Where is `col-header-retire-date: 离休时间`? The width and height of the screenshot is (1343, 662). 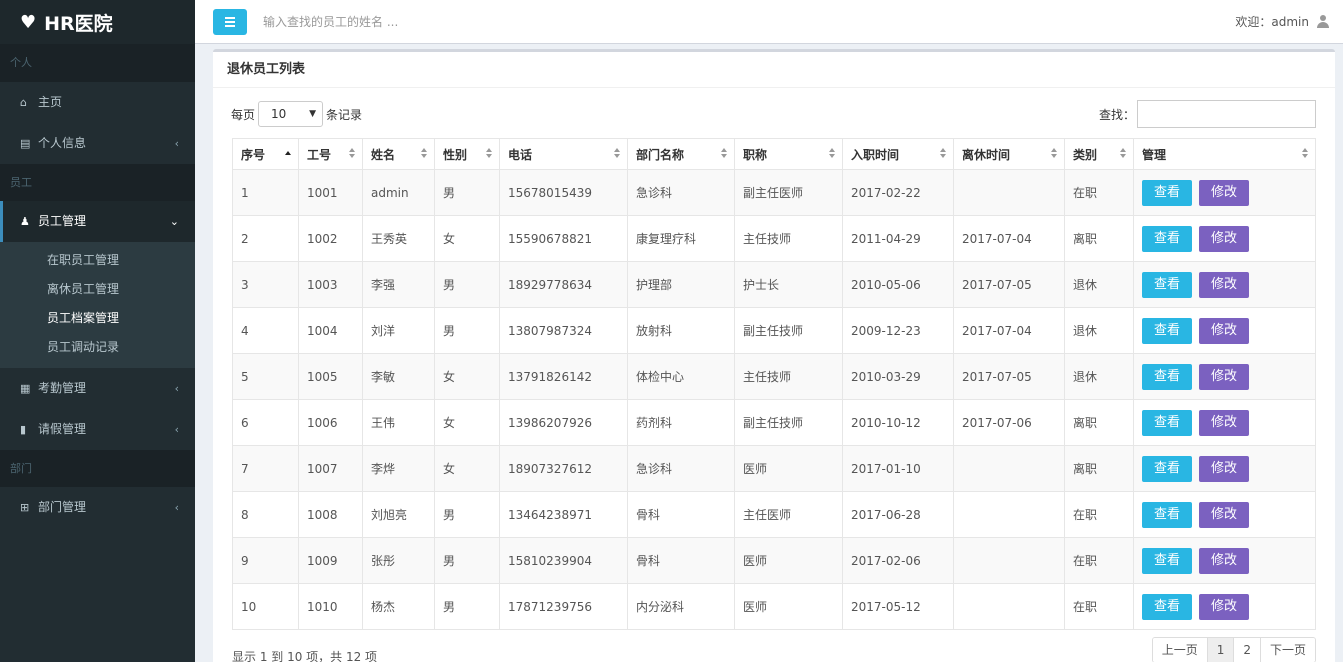
col-header-retire-date: 离休时间 is located at coordinates (1009, 154).